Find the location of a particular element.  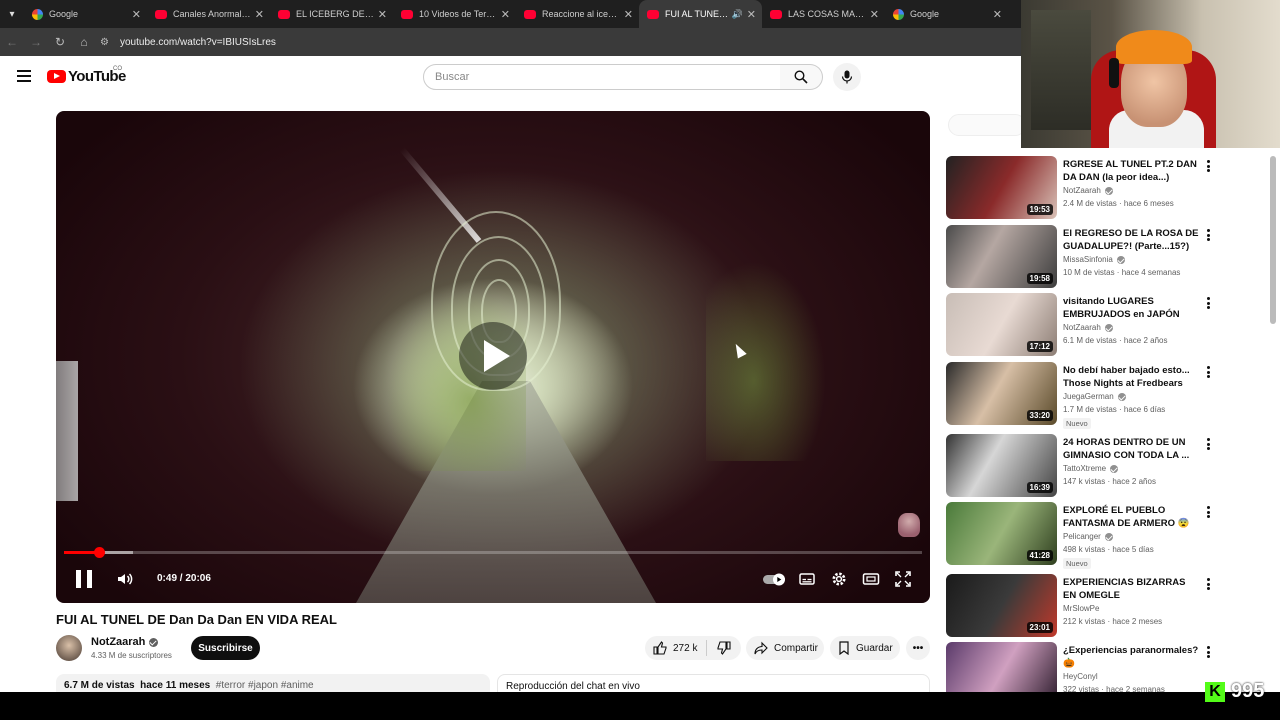

browser-tab: Canales Anormales P ✕ is located at coordinates (208, 14).